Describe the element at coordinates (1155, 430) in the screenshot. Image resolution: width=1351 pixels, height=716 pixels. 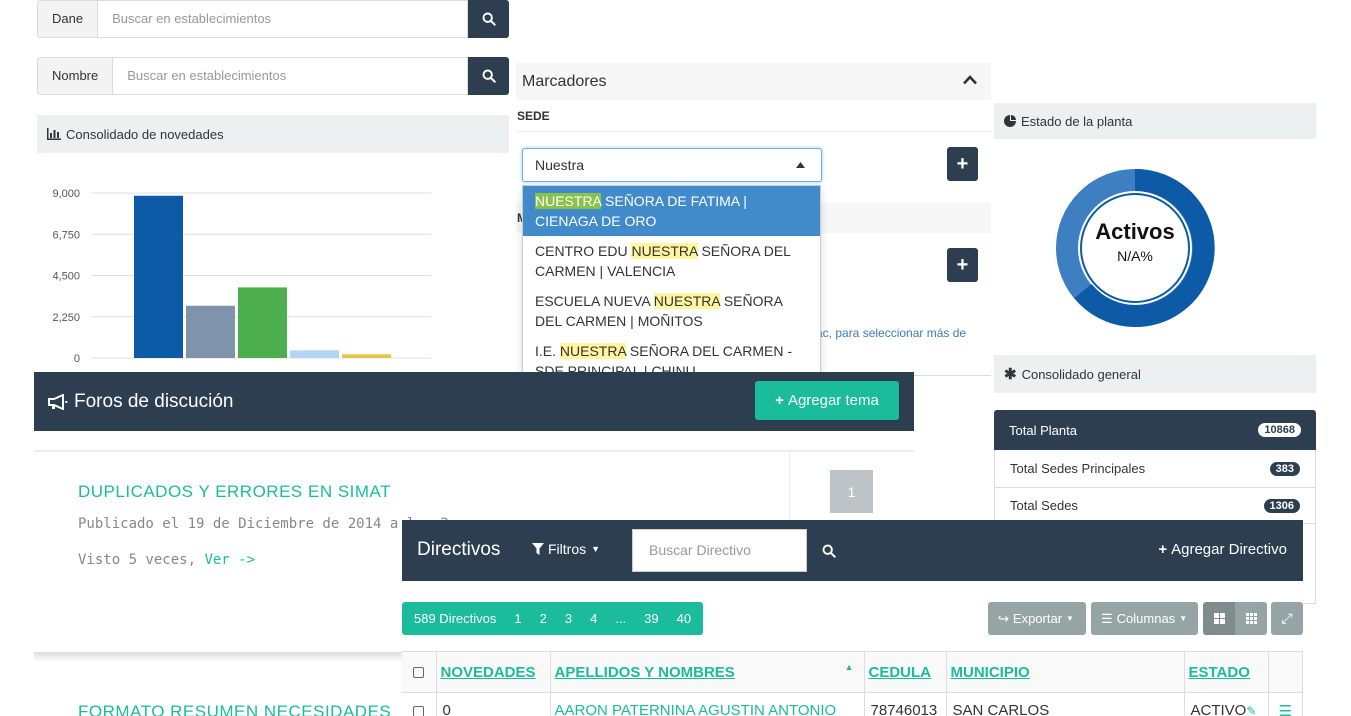
I see `list-item: Total Planta 10868` at that location.